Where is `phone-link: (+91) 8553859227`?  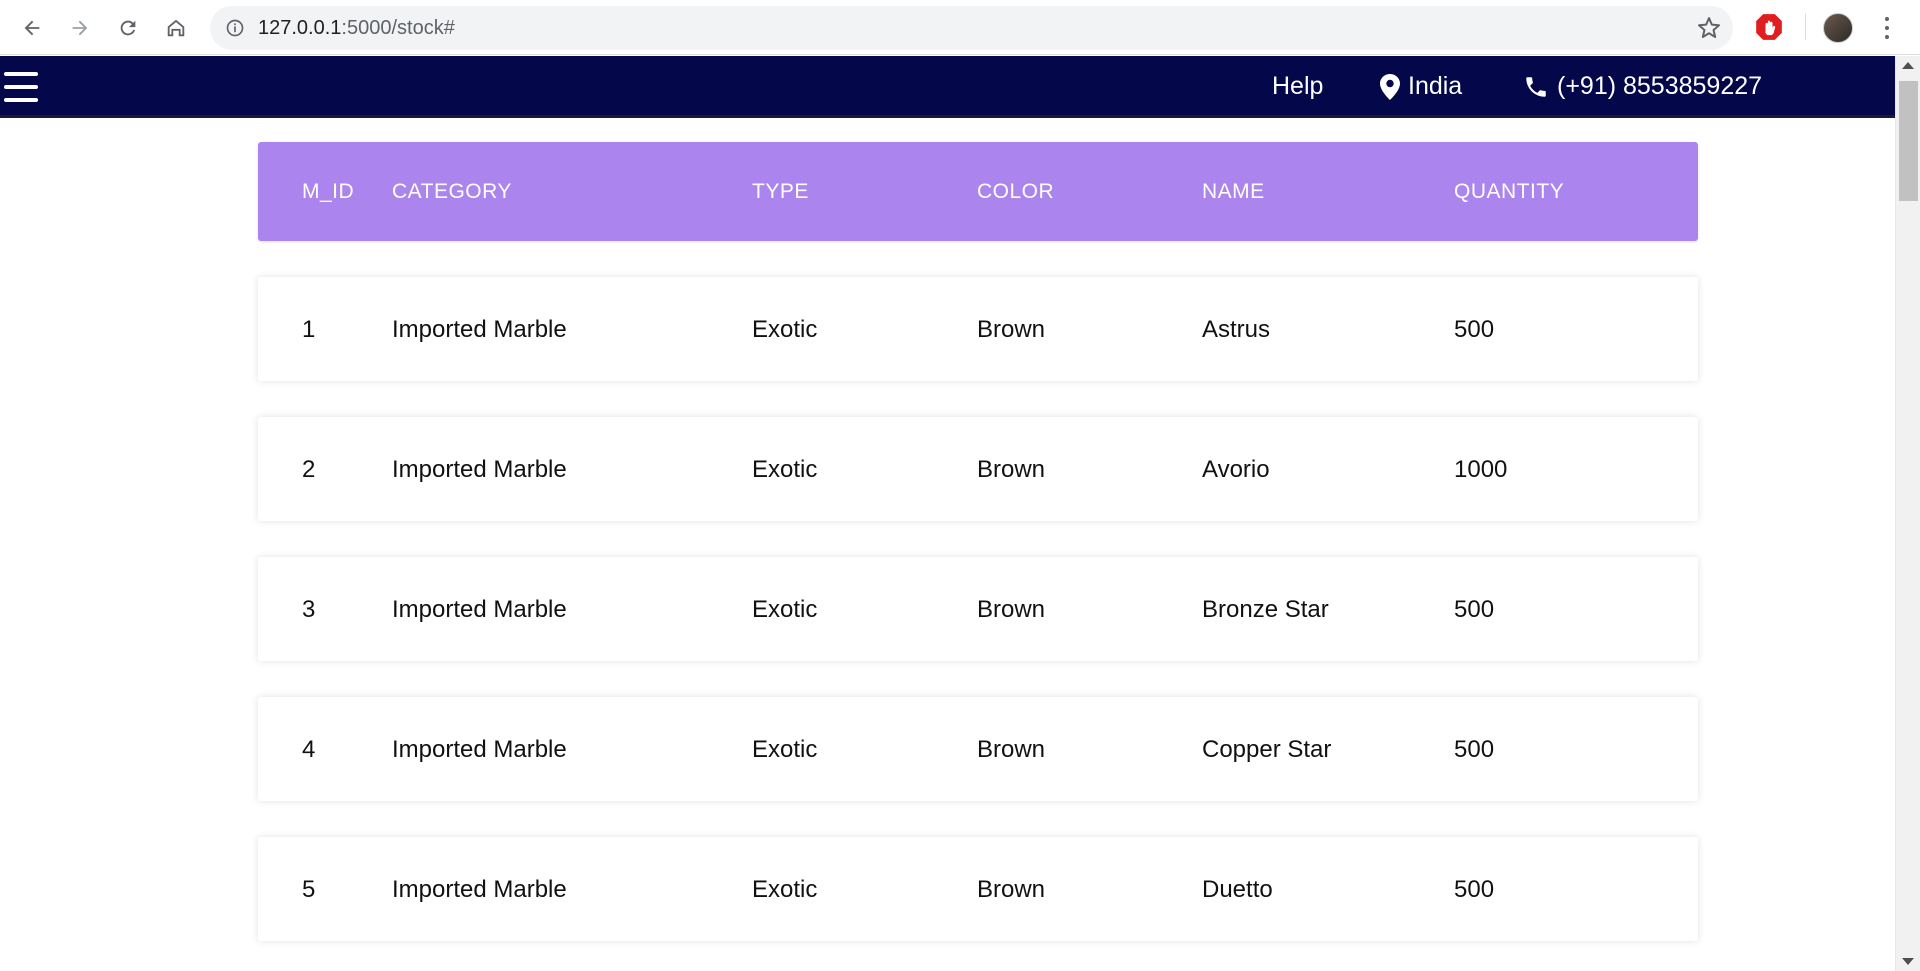
phone-link: (+91) 8553859227 is located at coordinates (1642, 86).